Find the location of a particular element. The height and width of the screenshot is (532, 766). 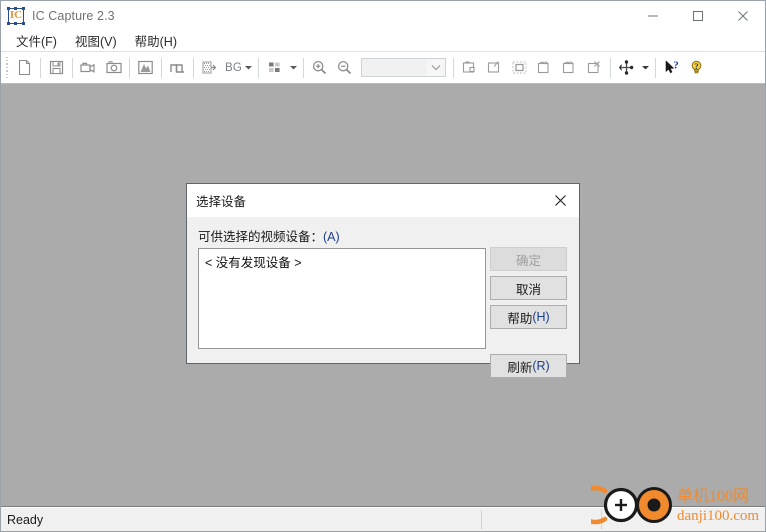

grid-overlay-icon is located at coordinates (274, 68).